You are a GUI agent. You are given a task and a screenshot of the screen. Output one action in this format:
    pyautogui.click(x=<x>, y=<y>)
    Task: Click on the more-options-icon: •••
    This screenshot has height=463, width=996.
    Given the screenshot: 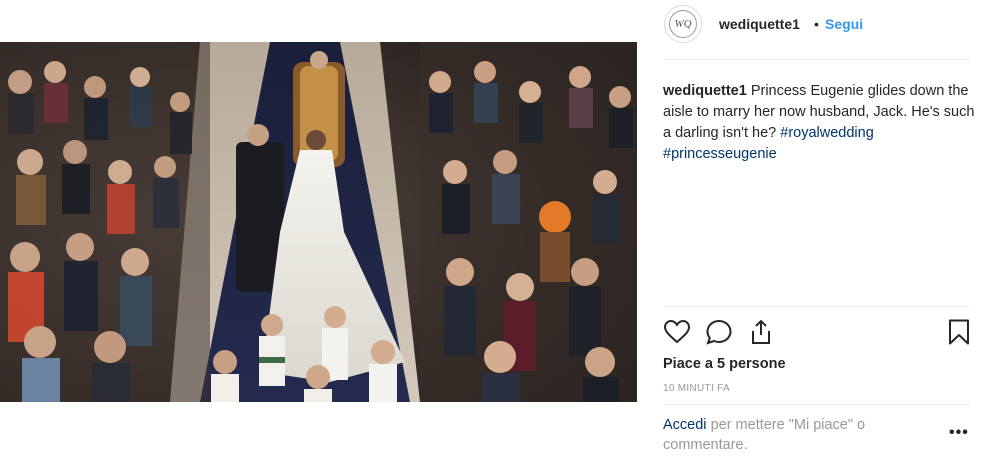 What is the action you would take?
    pyautogui.click(x=959, y=433)
    